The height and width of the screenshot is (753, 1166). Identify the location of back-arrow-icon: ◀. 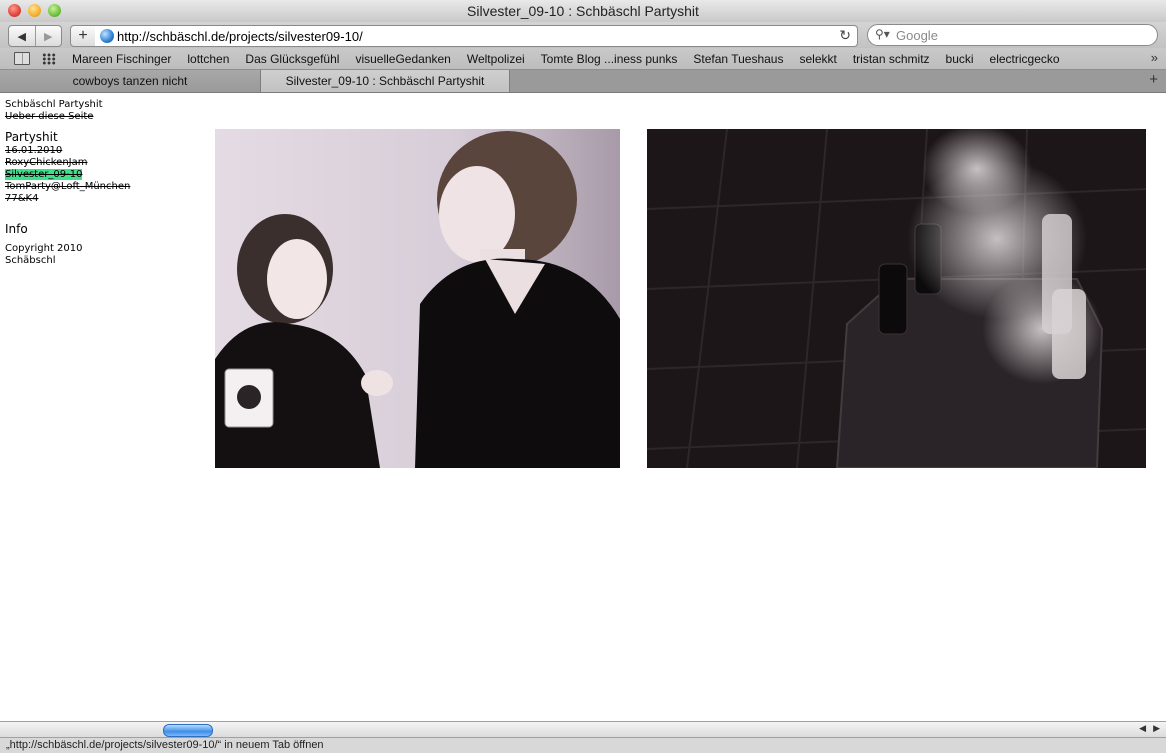
(21, 36).